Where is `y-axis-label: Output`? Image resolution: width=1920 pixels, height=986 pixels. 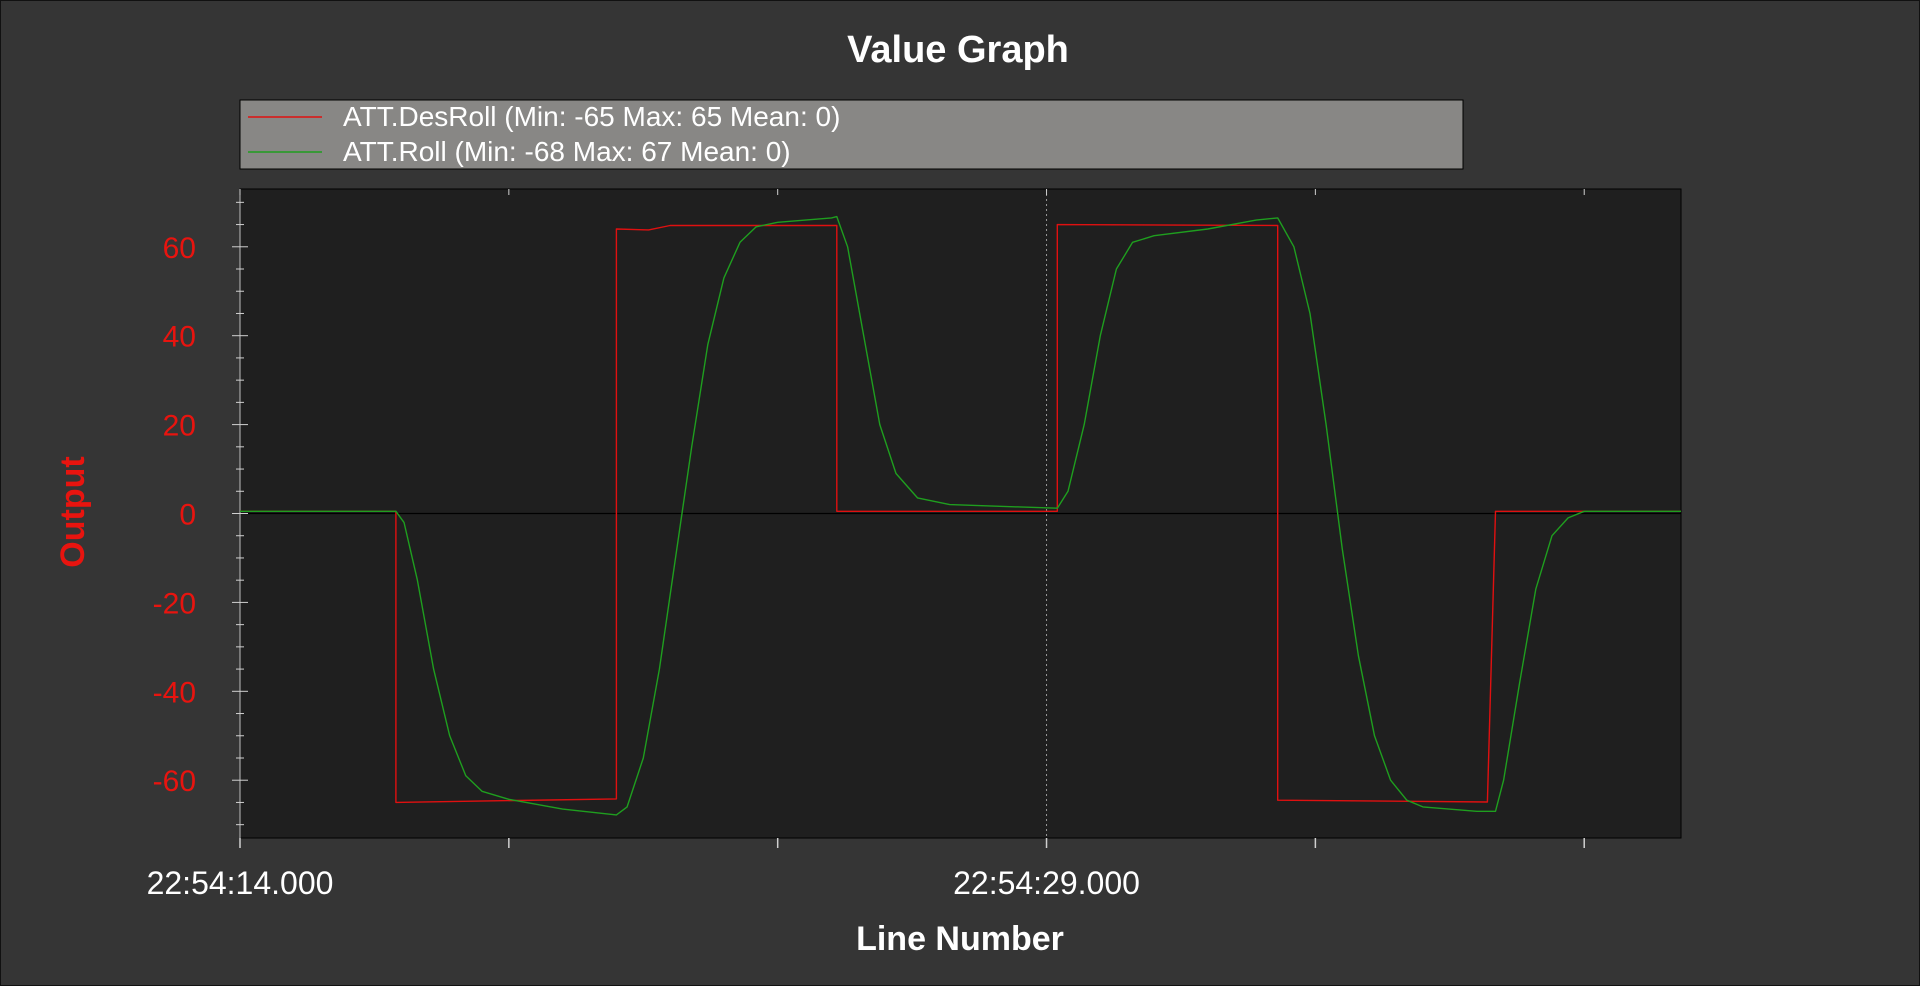
y-axis-label: Output is located at coordinates (73, 511).